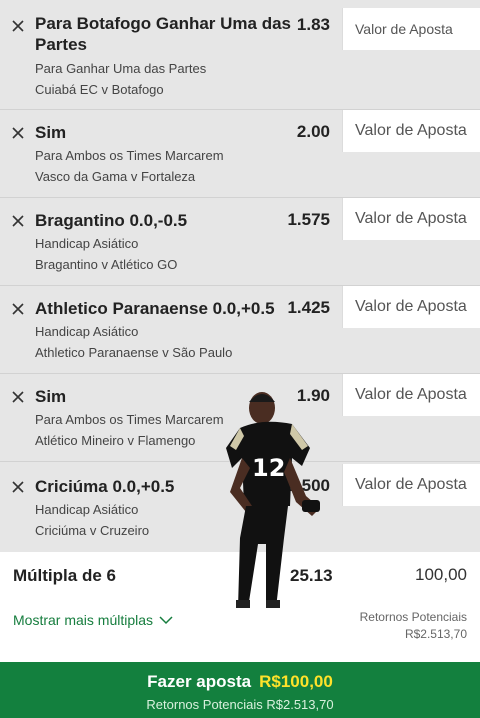  Describe the element at coordinates (308, 307) in the screenshot. I see `bet-odds: 1.425` at that location.